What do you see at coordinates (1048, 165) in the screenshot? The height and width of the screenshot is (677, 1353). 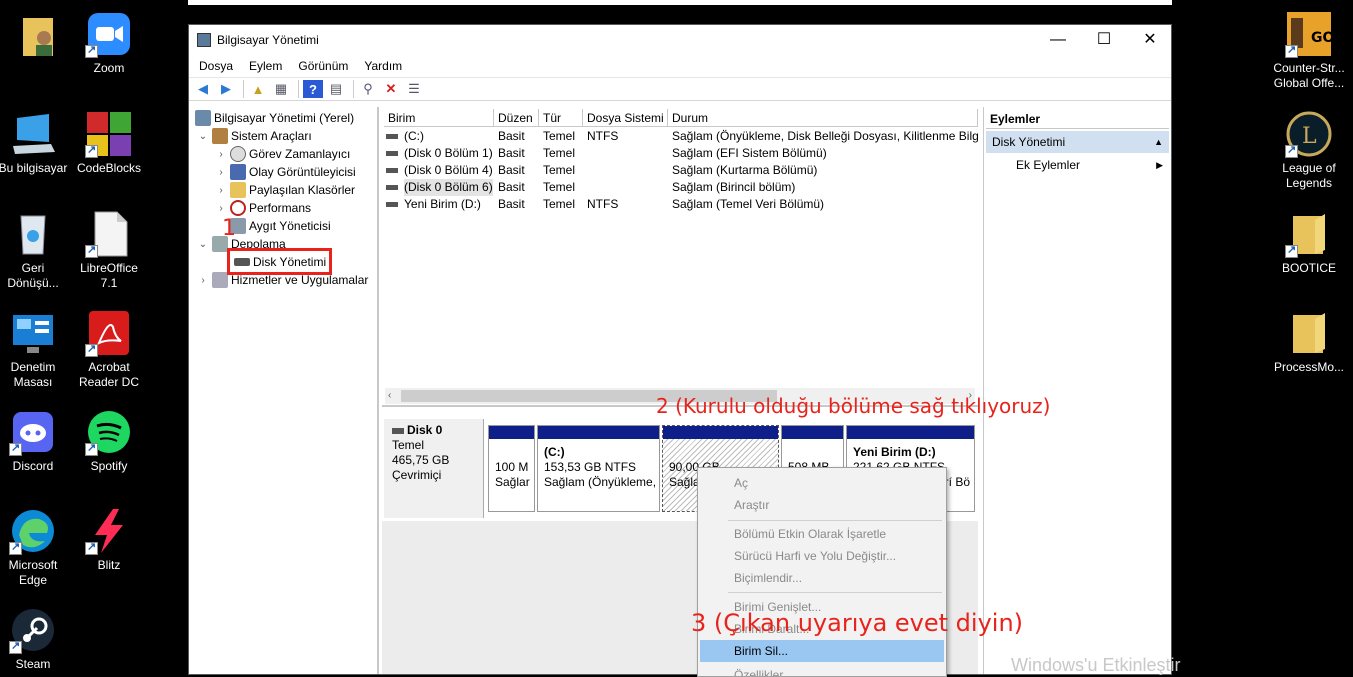 I see `action-label: Ek Eylemler` at bounding box center [1048, 165].